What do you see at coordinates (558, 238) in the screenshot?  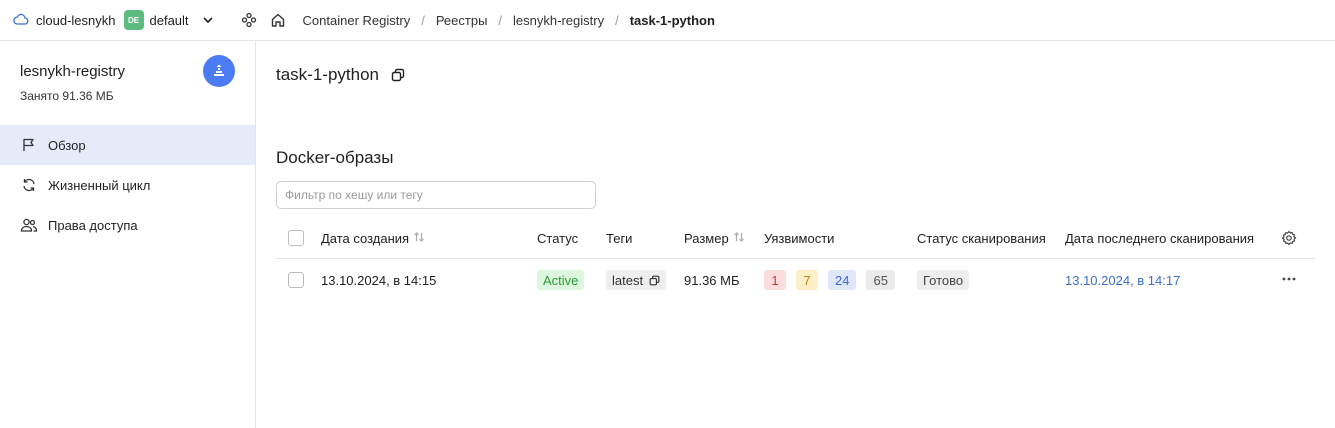 I see `column-status: Статус` at bounding box center [558, 238].